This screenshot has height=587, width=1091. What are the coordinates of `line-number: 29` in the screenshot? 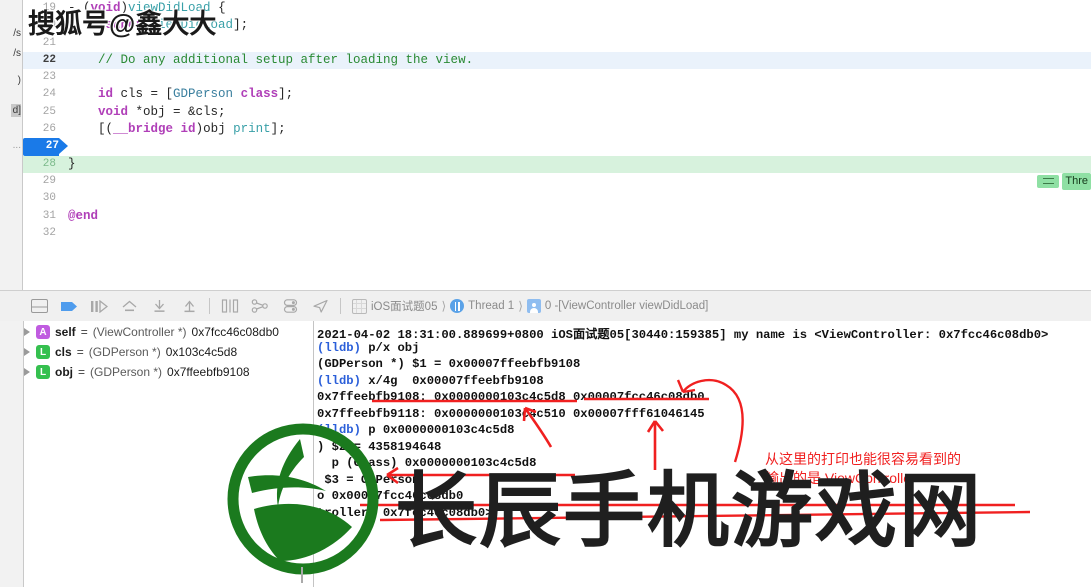 It's located at (39, 181).